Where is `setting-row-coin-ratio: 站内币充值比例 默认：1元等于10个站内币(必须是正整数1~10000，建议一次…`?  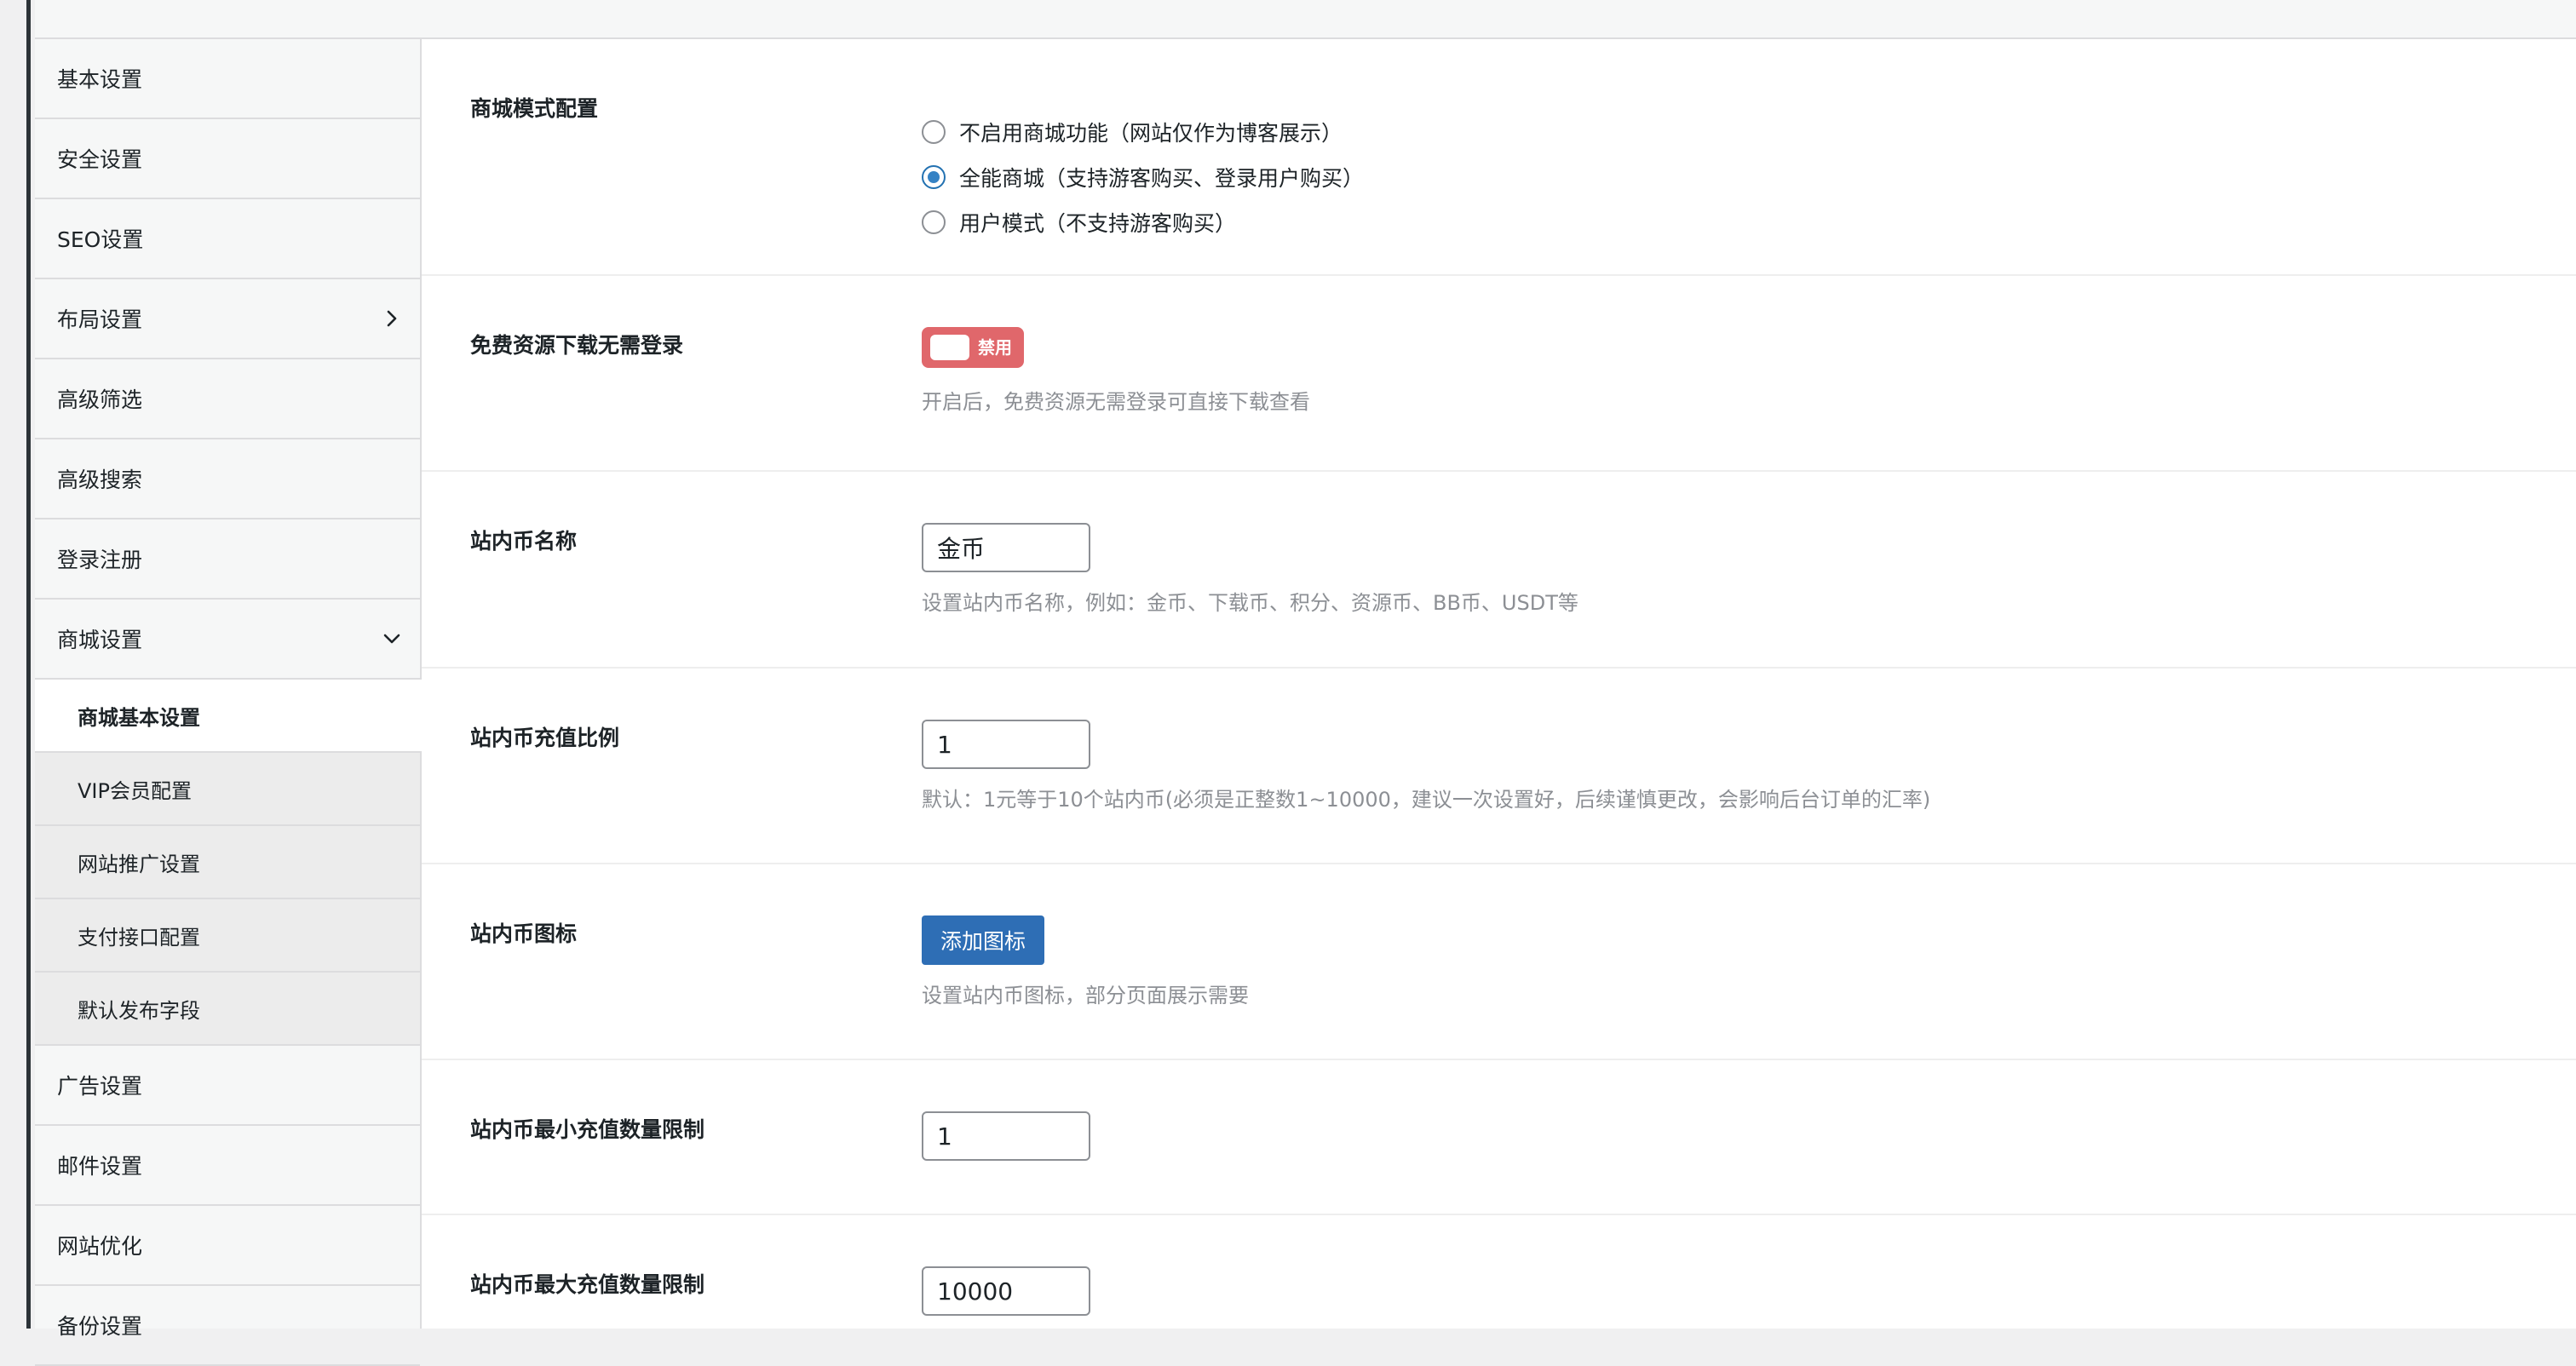
setting-row-coin-ratio: 站内币充值比例 默认：1元等于10个站内币(必须是正整数1~10000，建议一次… is located at coordinates (1499, 766).